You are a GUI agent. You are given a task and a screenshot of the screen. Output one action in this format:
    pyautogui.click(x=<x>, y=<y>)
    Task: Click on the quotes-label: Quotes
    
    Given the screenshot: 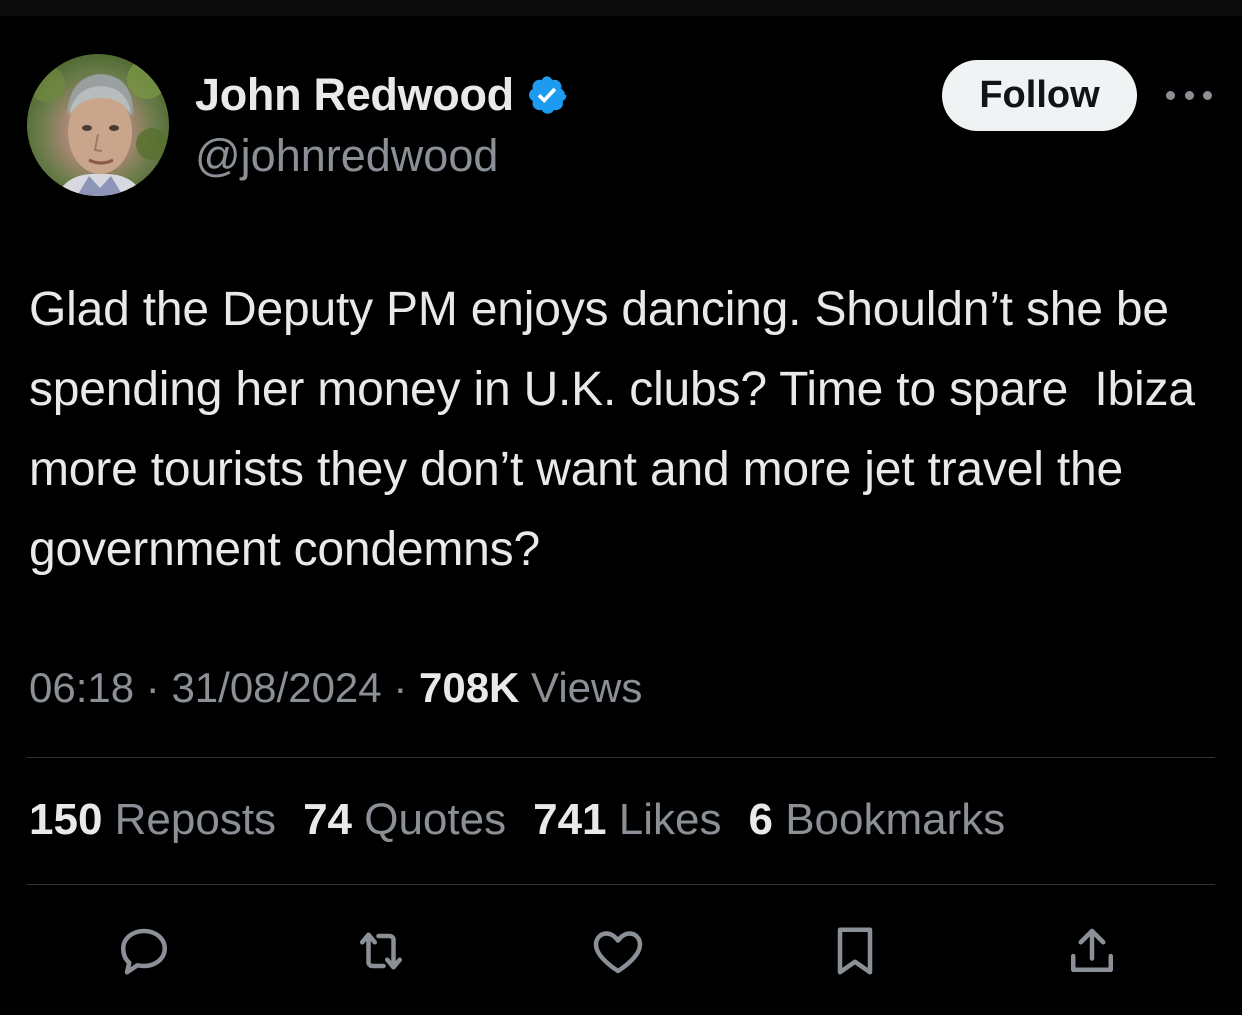 What is the action you would take?
    pyautogui.click(x=429, y=819)
    